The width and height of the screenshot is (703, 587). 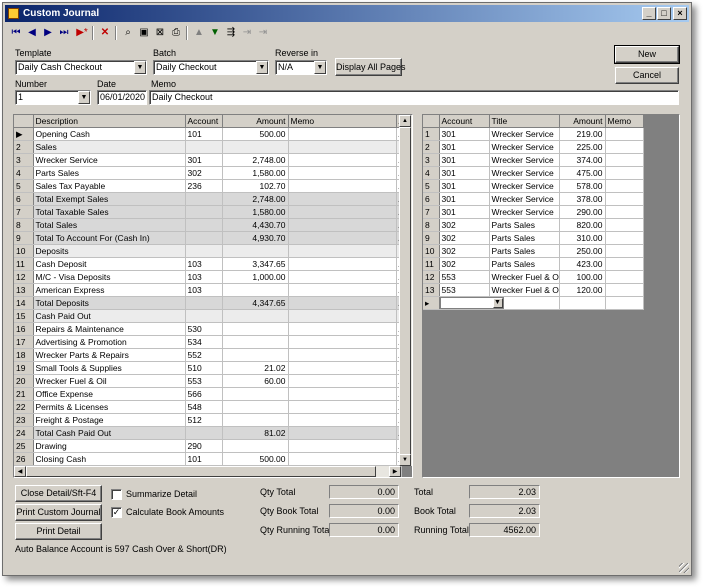 What do you see at coordinates (533, 212) in the screenshot?
I see `table-row: 7 301 Wrecker Service 290.00` at bounding box center [533, 212].